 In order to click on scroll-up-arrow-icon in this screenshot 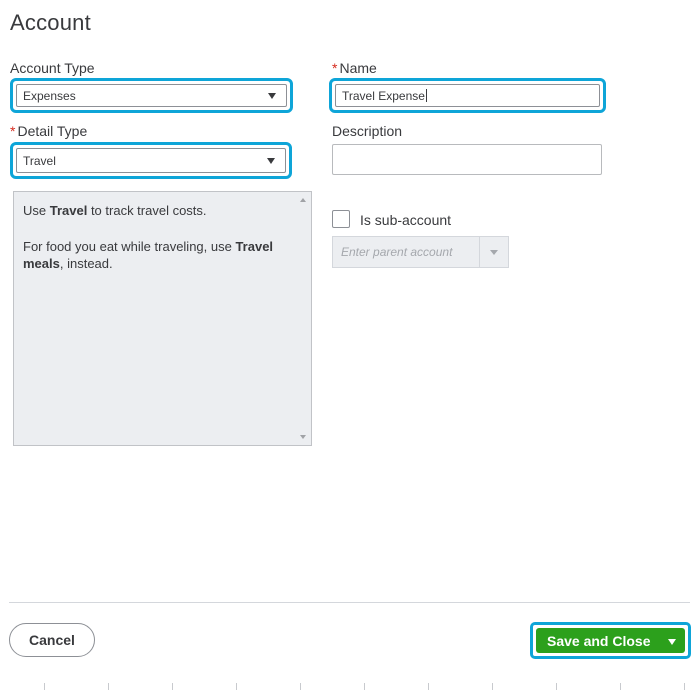, I will do `click(303, 200)`.